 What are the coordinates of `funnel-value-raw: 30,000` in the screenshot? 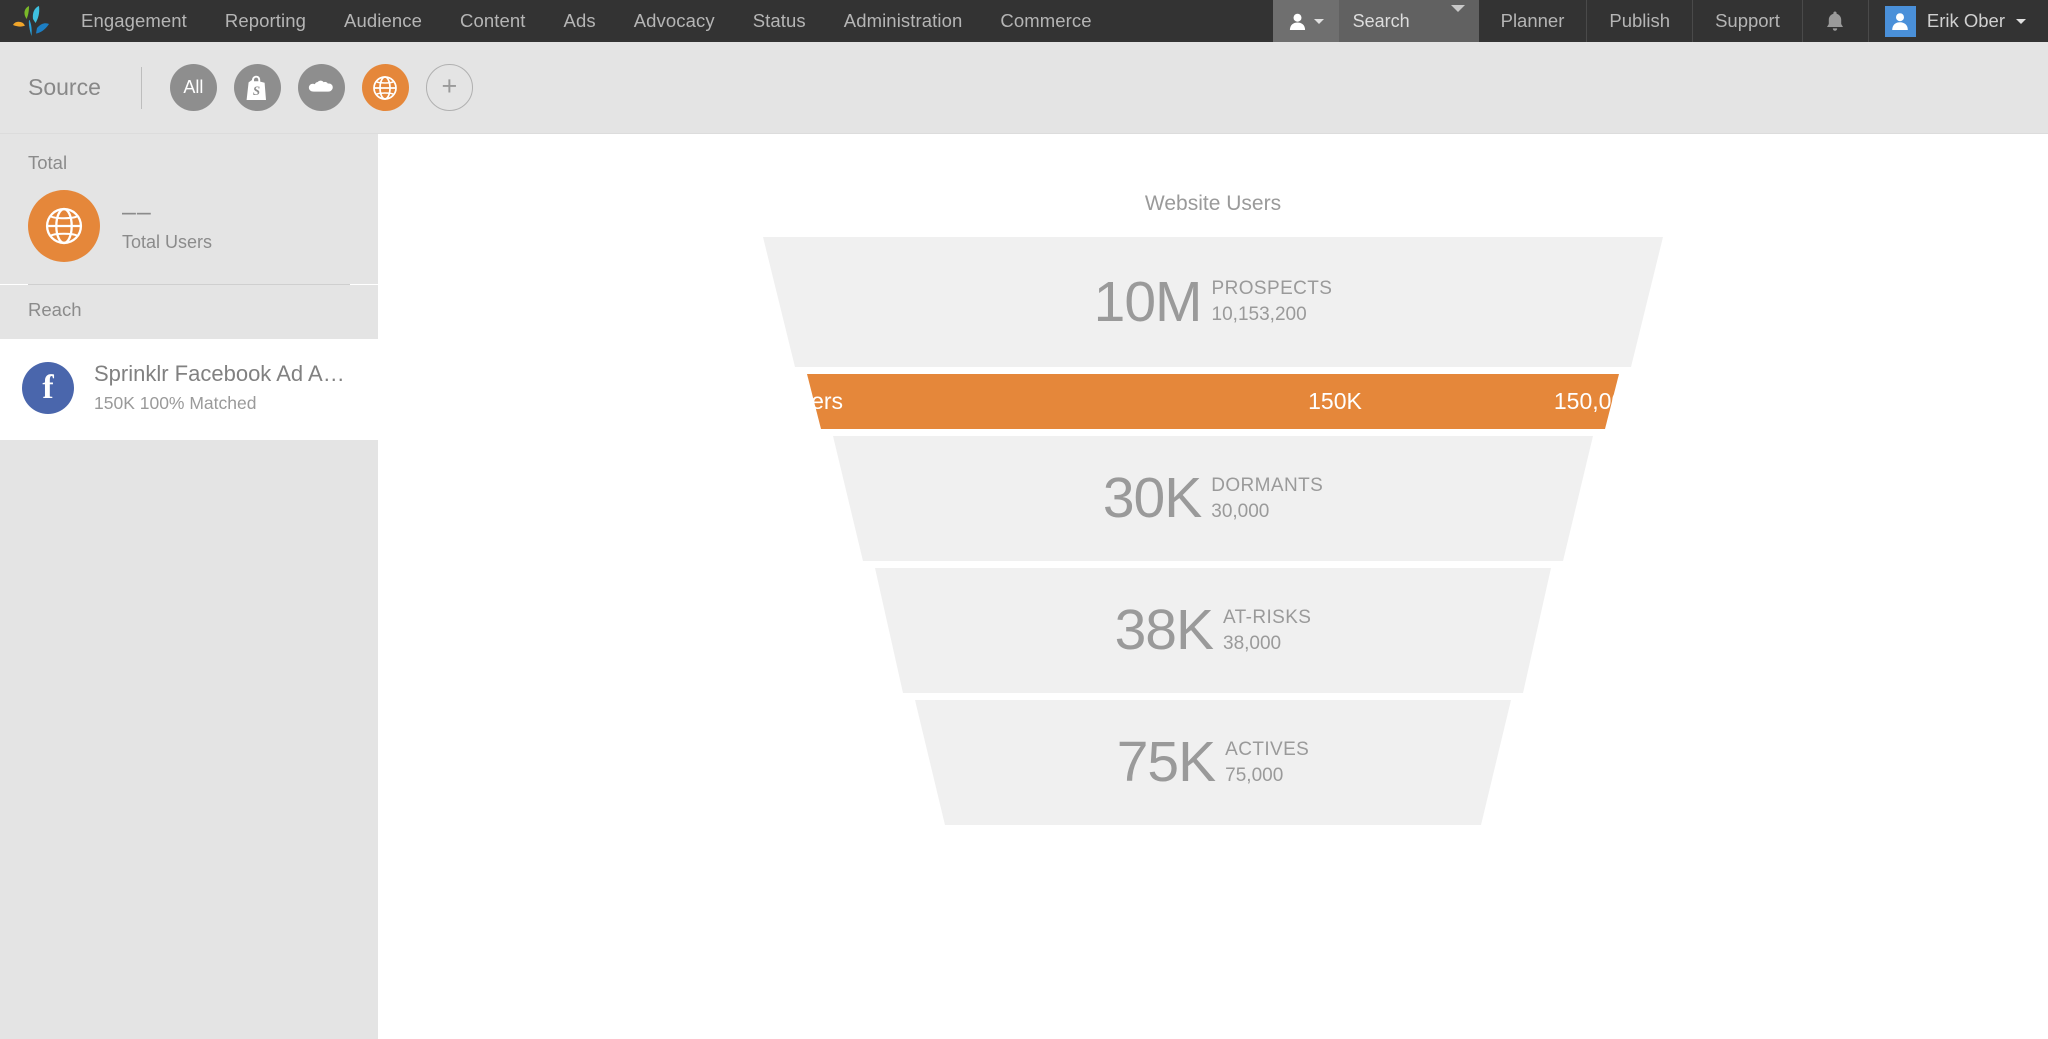 It's located at (1240, 511).